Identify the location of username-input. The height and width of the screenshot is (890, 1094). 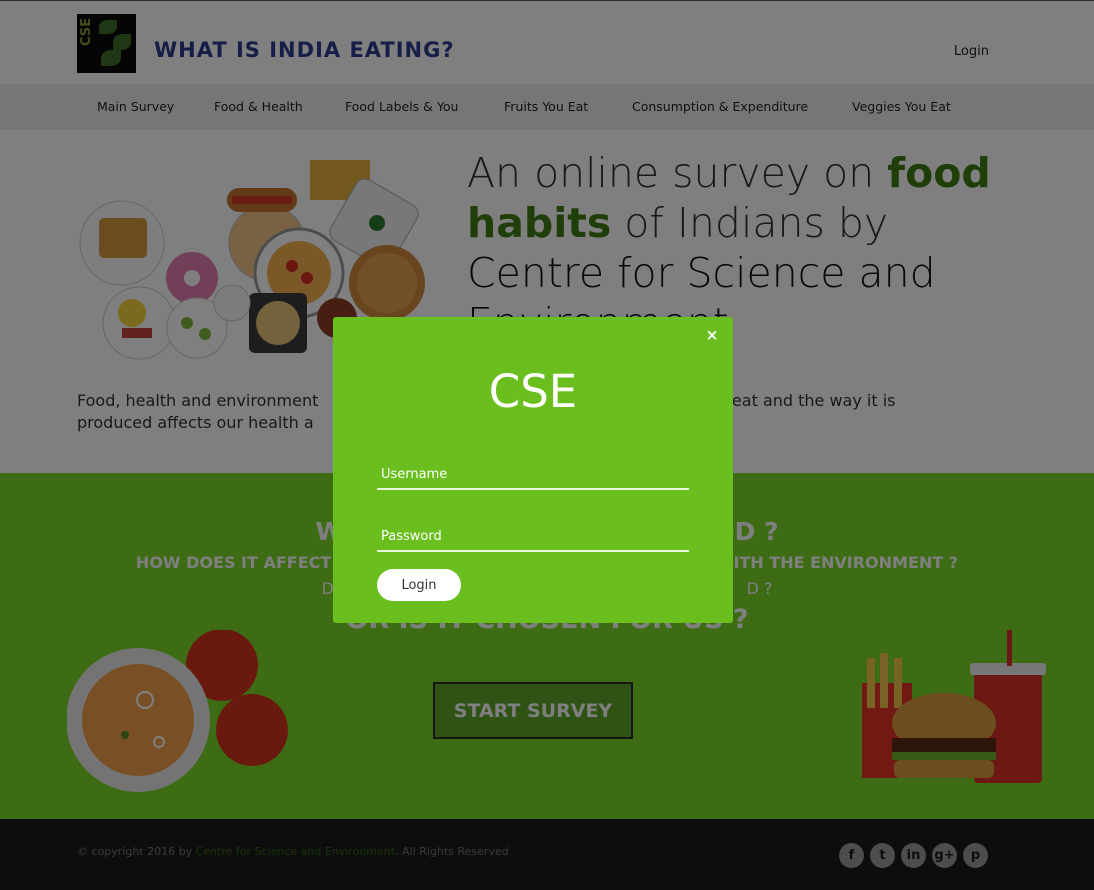
(533, 474).